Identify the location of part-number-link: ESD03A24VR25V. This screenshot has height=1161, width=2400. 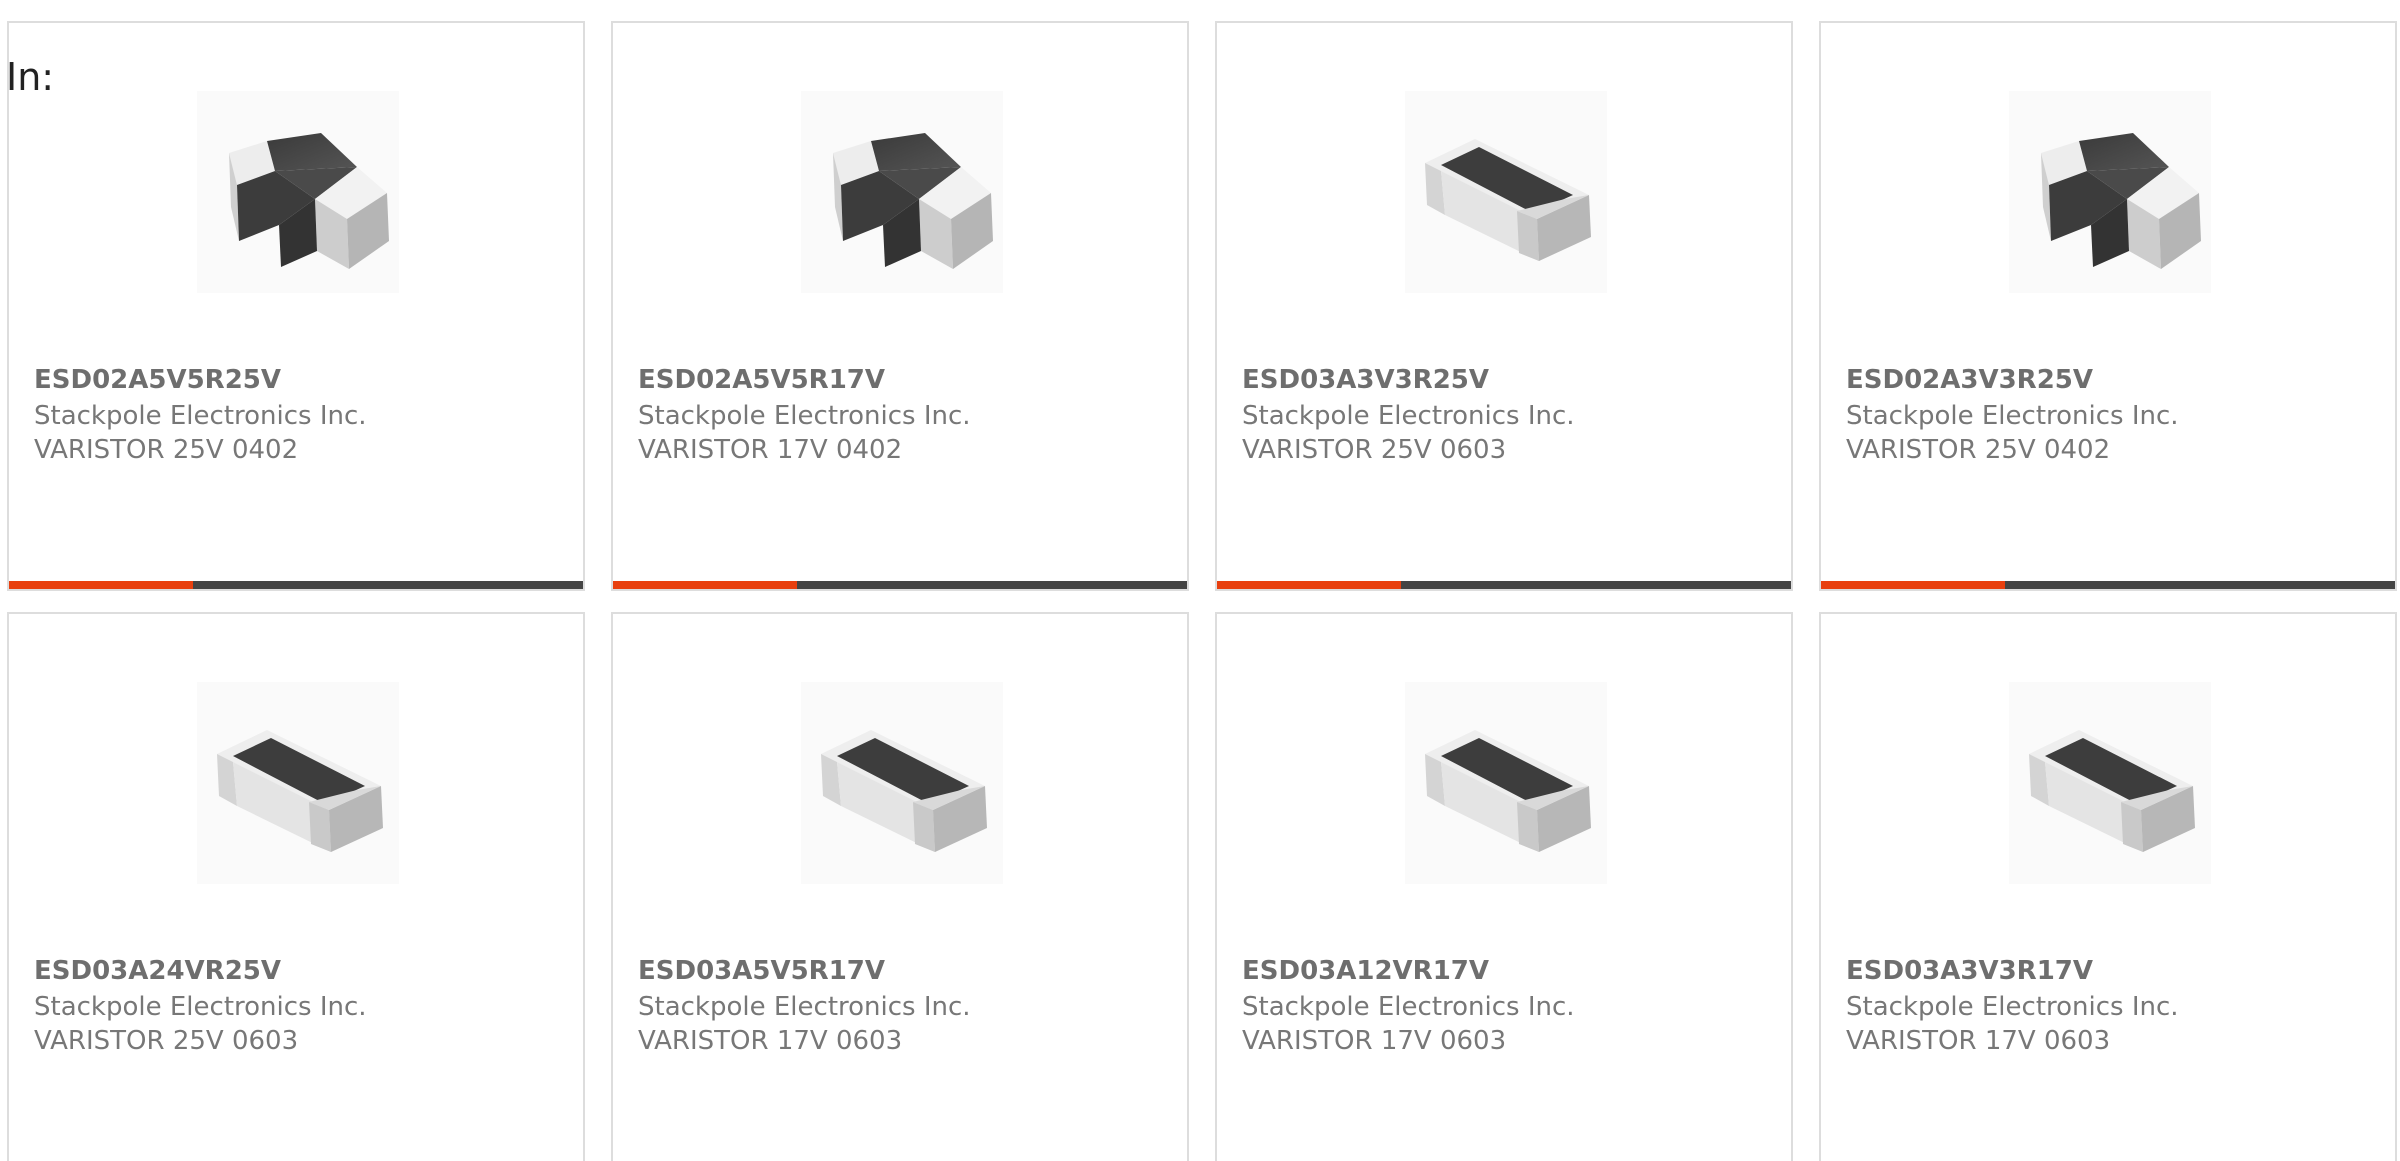
(157, 971).